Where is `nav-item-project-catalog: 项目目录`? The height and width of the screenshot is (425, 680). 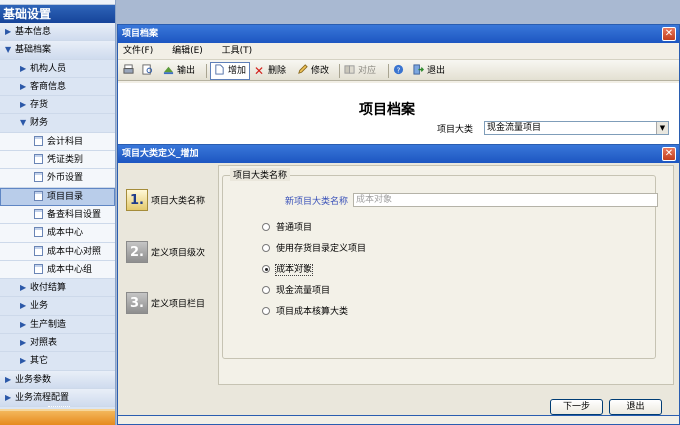 nav-item-project-catalog: 项目目录 is located at coordinates (57, 196).